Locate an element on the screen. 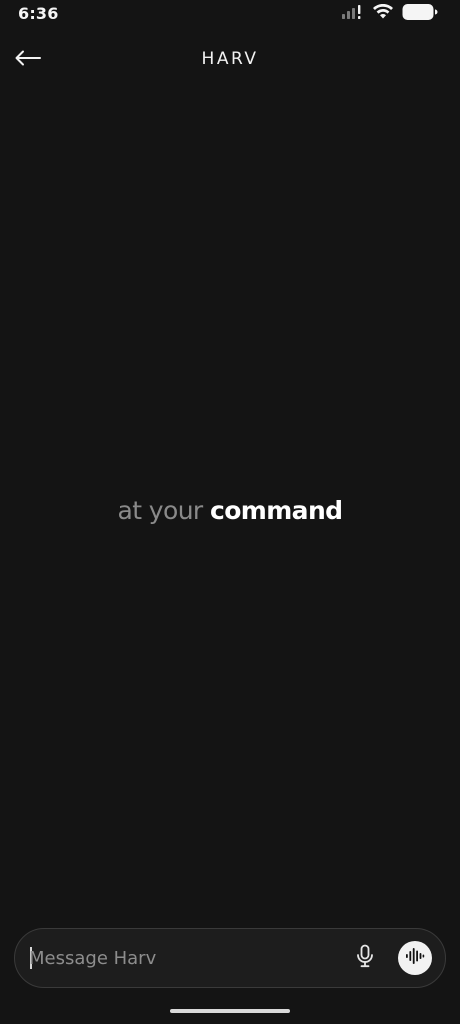 This screenshot has width=460, height=1024. microphone-button is located at coordinates (365, 958).